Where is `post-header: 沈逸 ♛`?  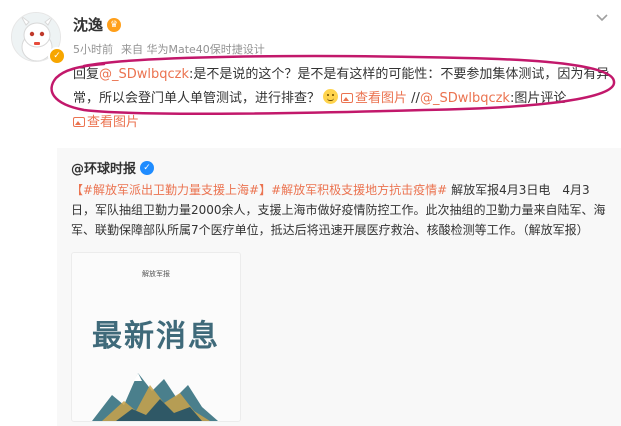
post-header: 沈逸 ♛ is located at coordinates (97, 24).